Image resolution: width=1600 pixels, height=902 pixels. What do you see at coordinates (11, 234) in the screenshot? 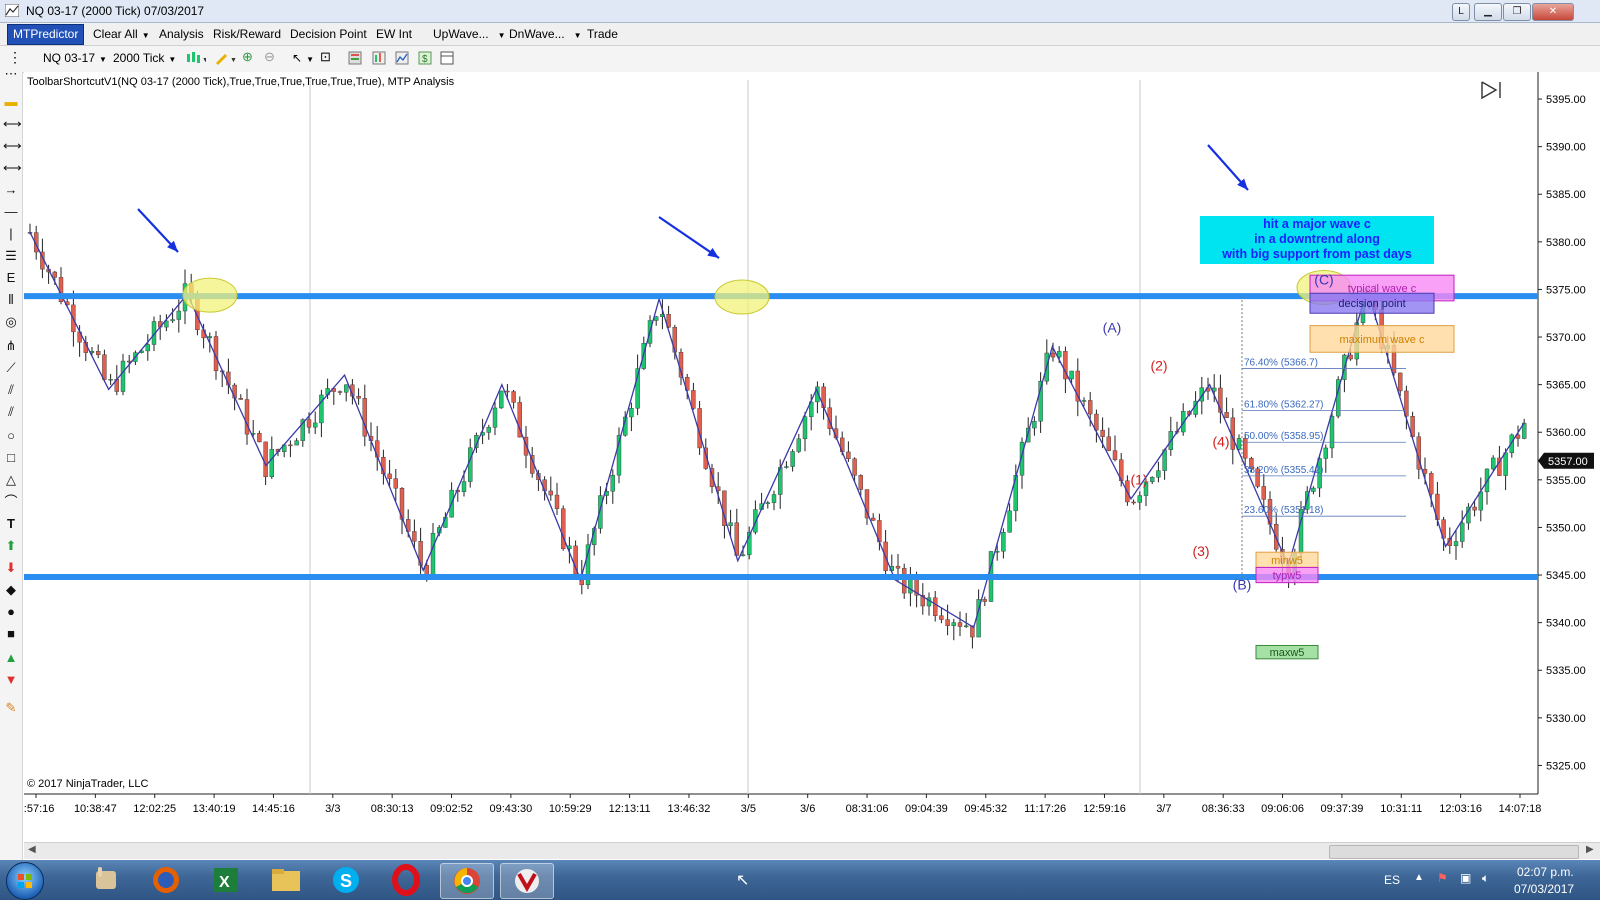
I see `vertical-line-icon: |` at bounding box center [11, 234].